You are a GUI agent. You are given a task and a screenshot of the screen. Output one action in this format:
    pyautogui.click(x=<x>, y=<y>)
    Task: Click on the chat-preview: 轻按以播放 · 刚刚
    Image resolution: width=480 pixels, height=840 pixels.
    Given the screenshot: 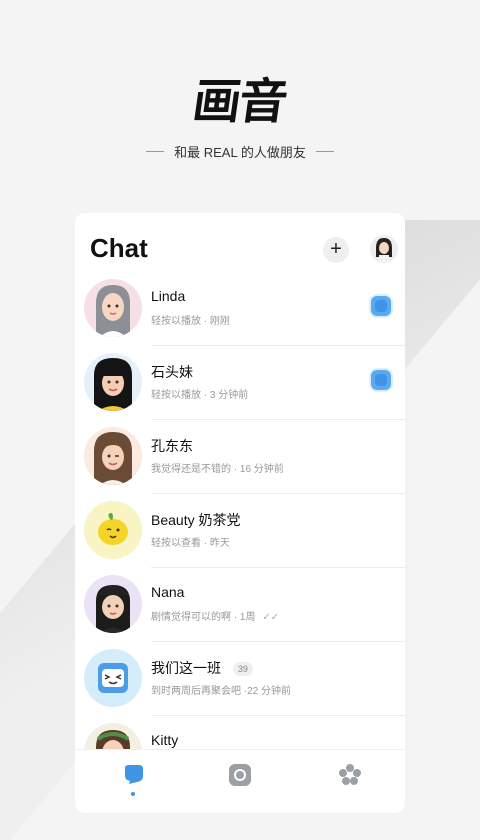 What is the action you would take?
    pyautogui.click(x=190, y=321)
    